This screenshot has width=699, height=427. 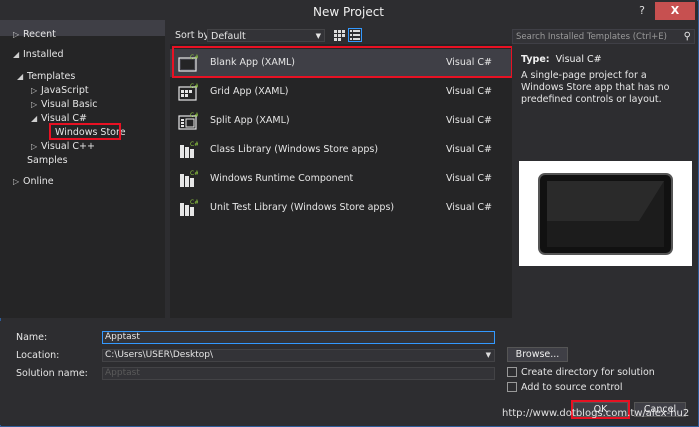 I want to click on solution-name-field: Apptast, so click(x=298, y=373).